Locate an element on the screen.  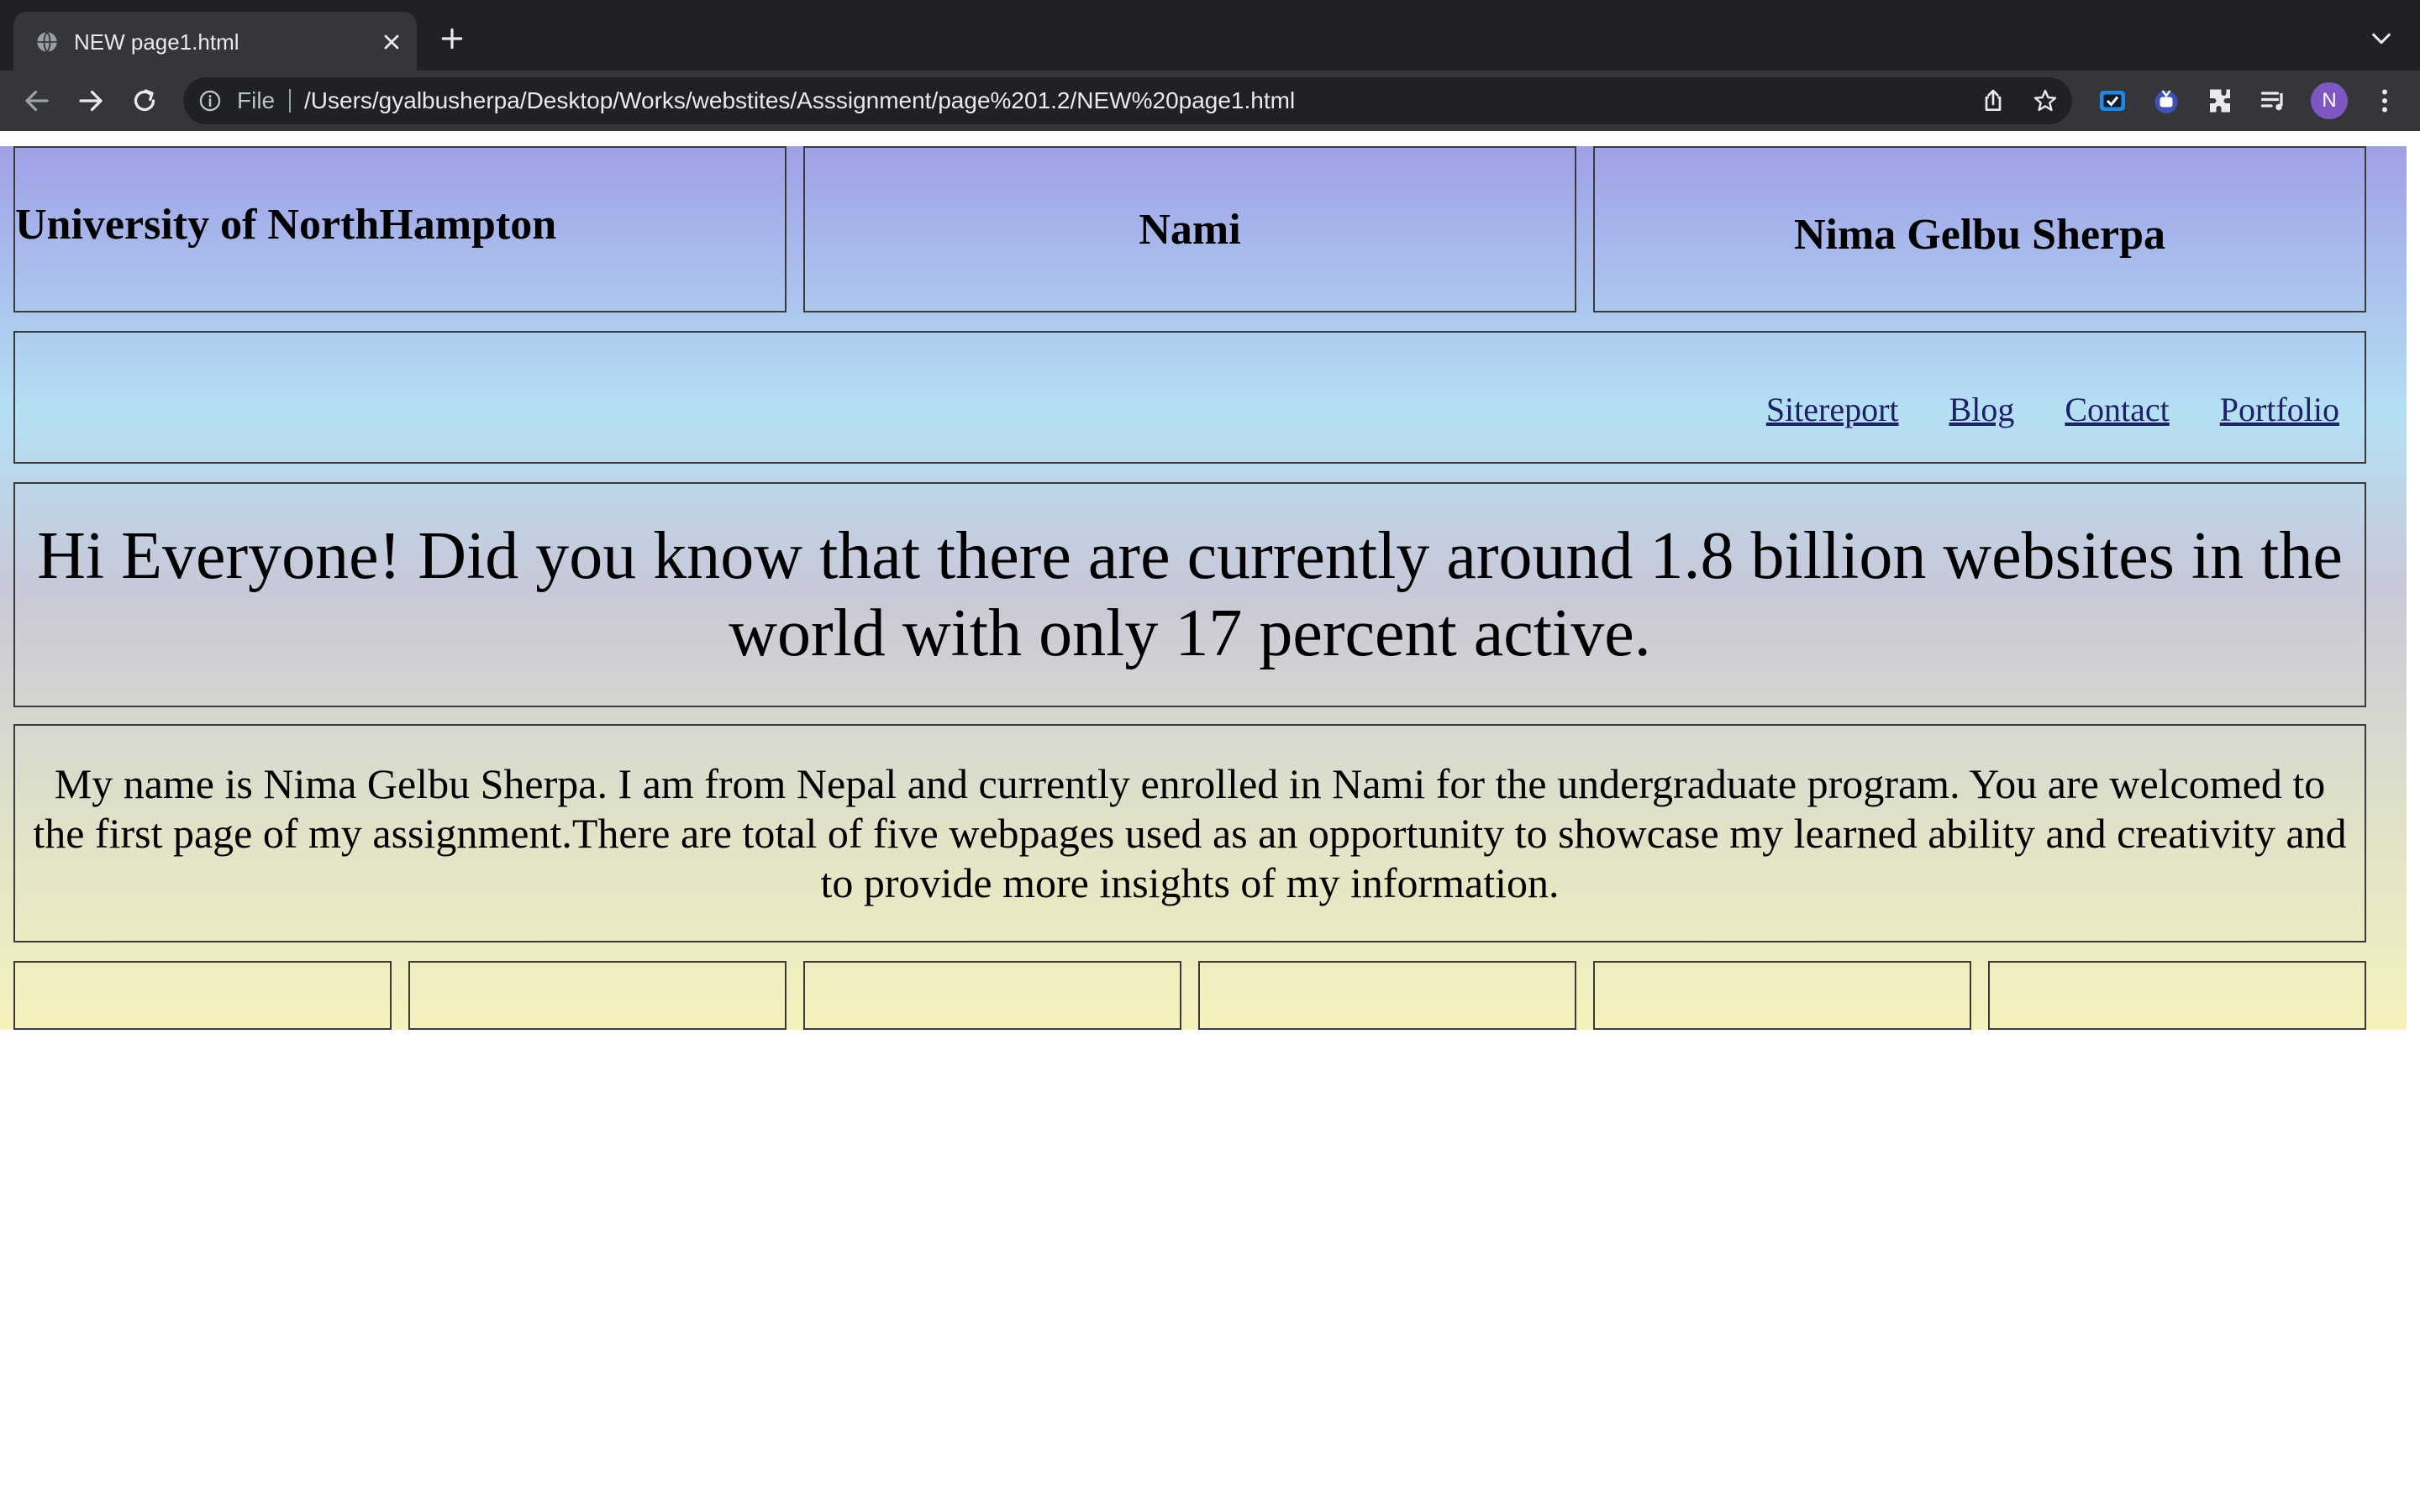
site-name: Nami is located at coordinates (1190, 229).